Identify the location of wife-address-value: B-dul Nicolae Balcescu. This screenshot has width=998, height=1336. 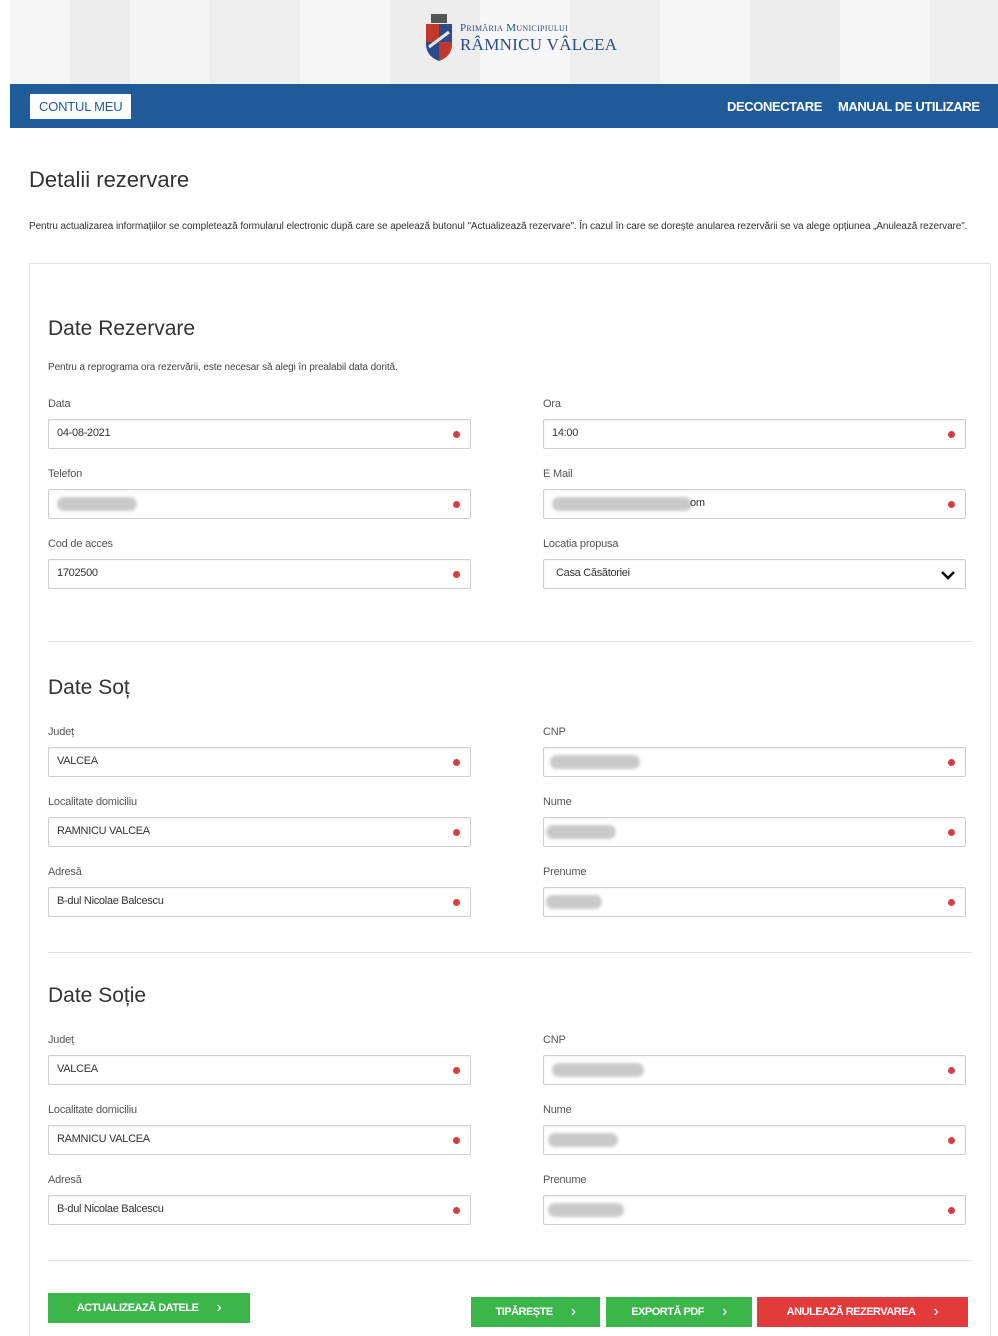
(110, 1209).